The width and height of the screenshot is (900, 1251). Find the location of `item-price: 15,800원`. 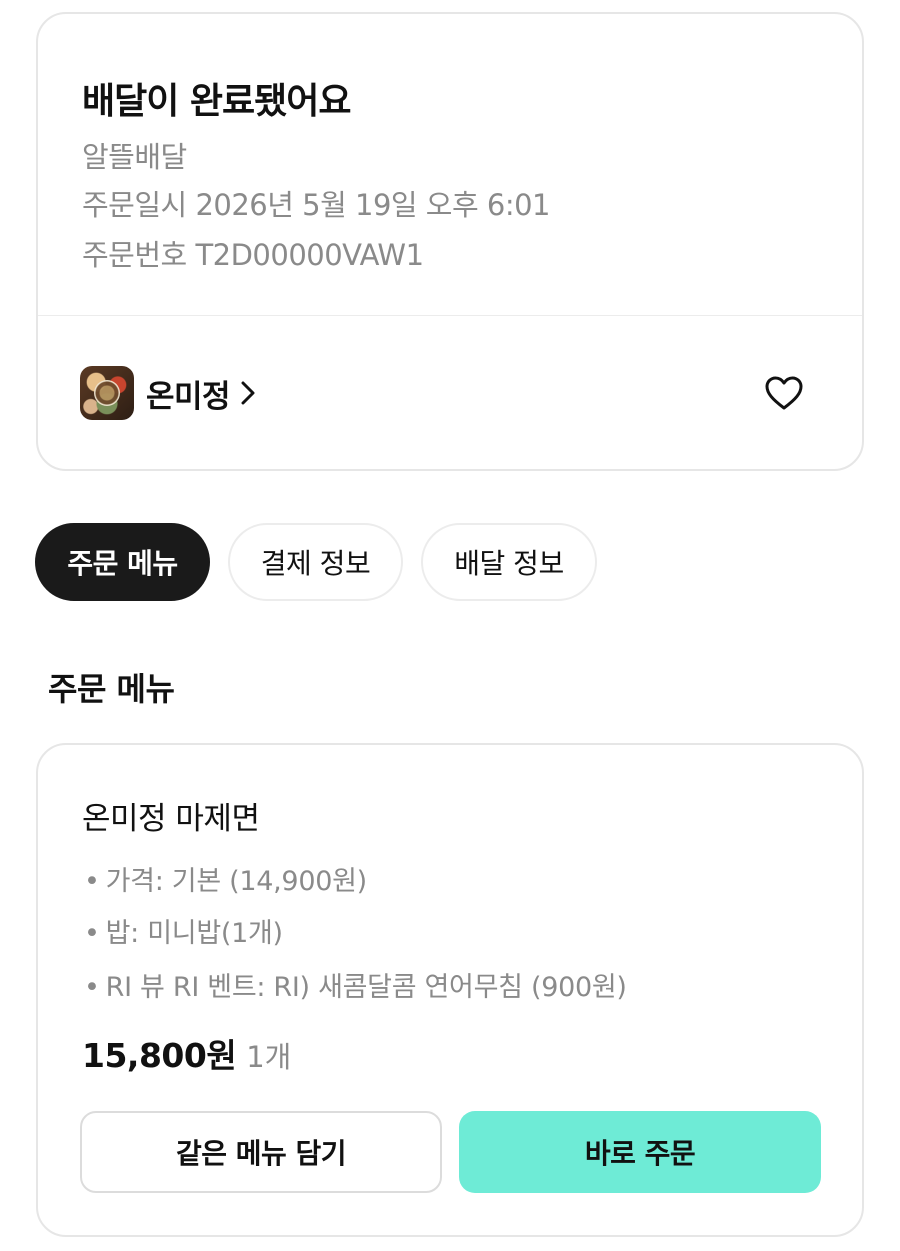

item-price: 15,800원 is located at coordinates (159, 1055).